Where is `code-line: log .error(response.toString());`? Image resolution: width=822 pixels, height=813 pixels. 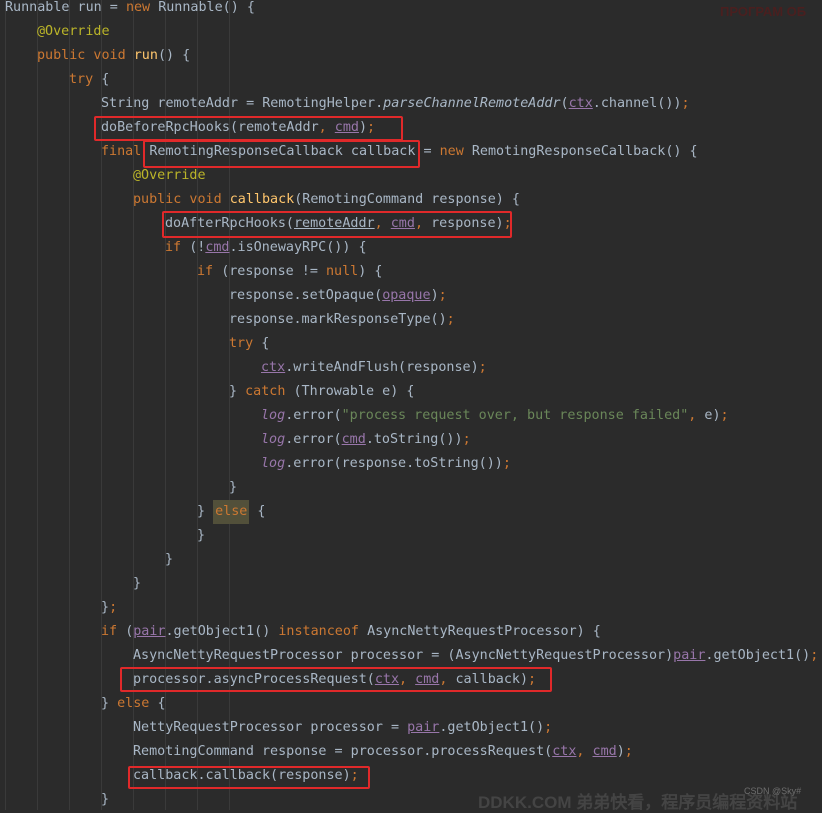
code-line: log .error(response.toString()); is located at coordinates (386, 464).